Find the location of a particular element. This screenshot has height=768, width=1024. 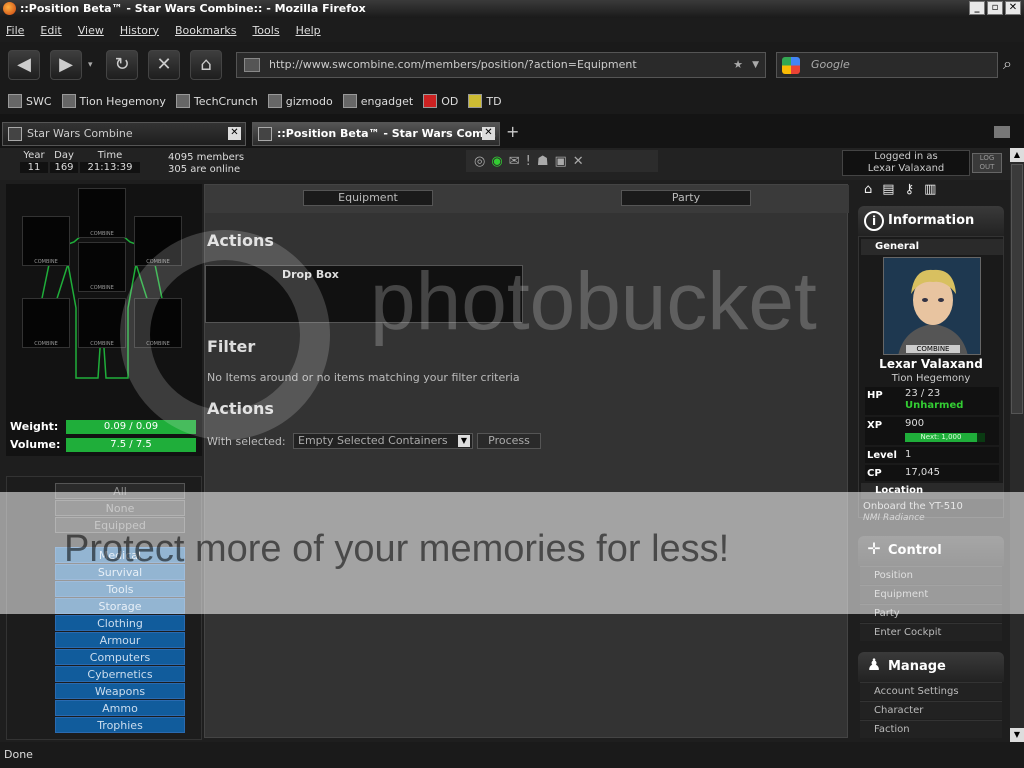

home-nav-icon: ⌂ is located at coordinates (868, 192).